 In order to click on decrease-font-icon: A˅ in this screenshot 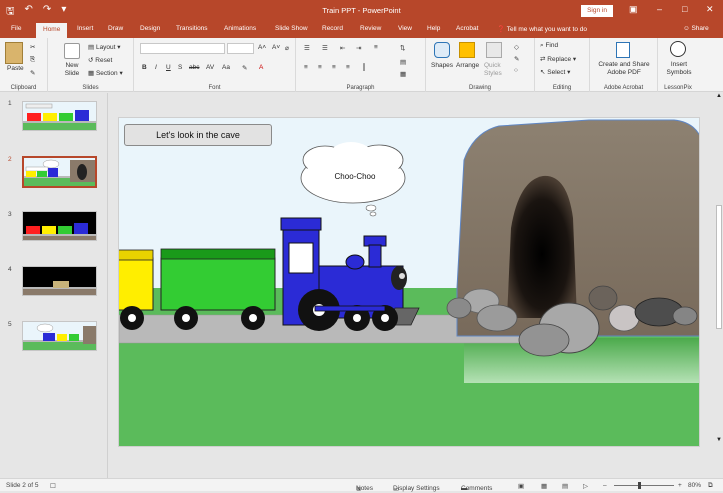, I will do `click(276, 47)`.